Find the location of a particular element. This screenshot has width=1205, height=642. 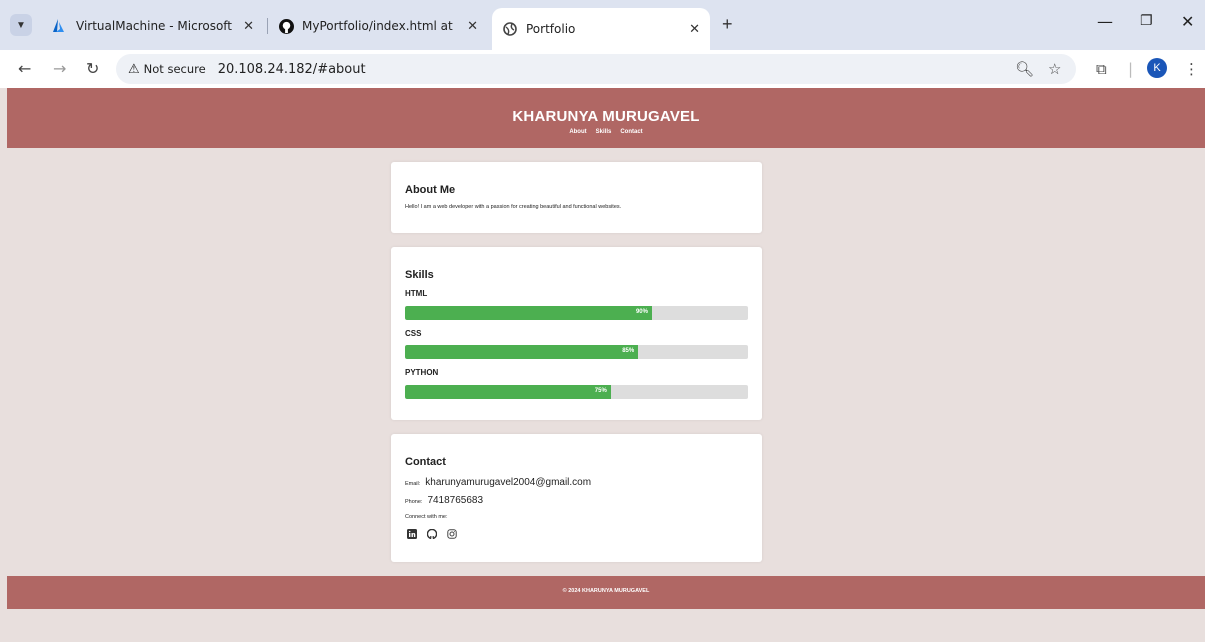

extensions-icon: ⧉ is located at coordinates (1101, 69).